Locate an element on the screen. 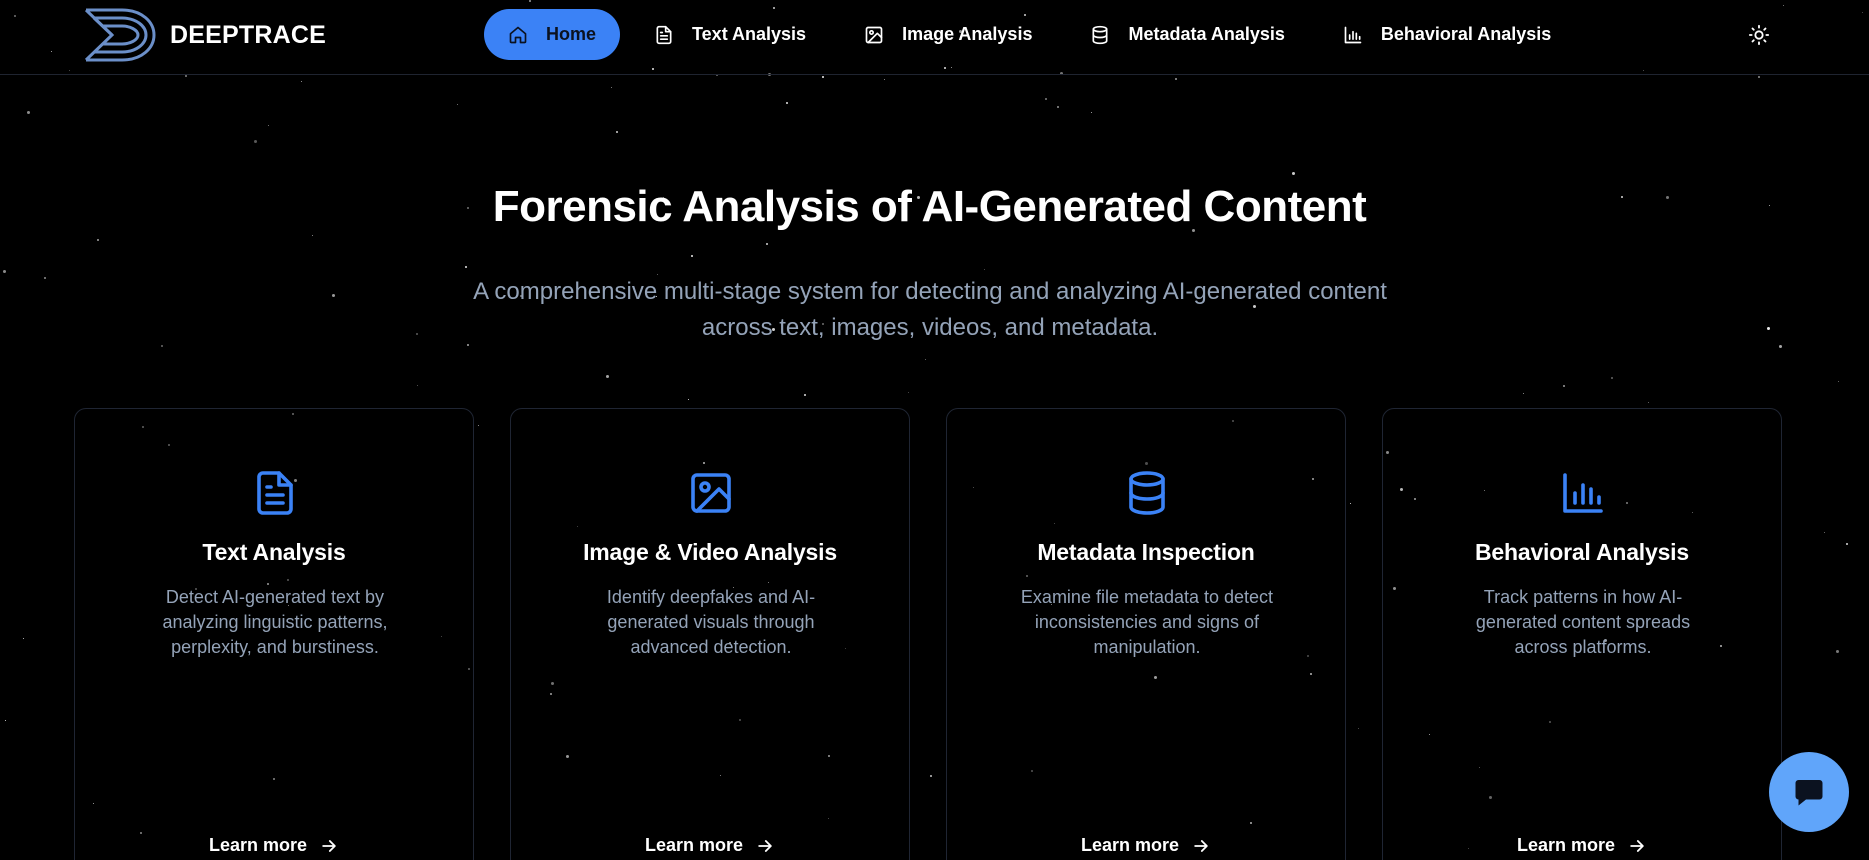 The width and height of the screenshot is (1869, 860). card-title: Behavioral Analysis is located at coordinates (1582, 552).